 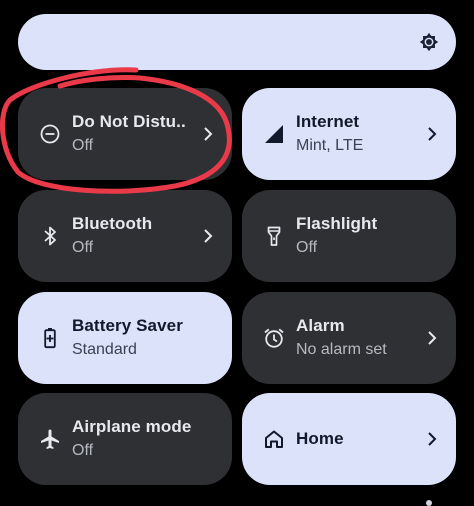 I want to click on tile-label: Internet, so click(x=328, y=121).